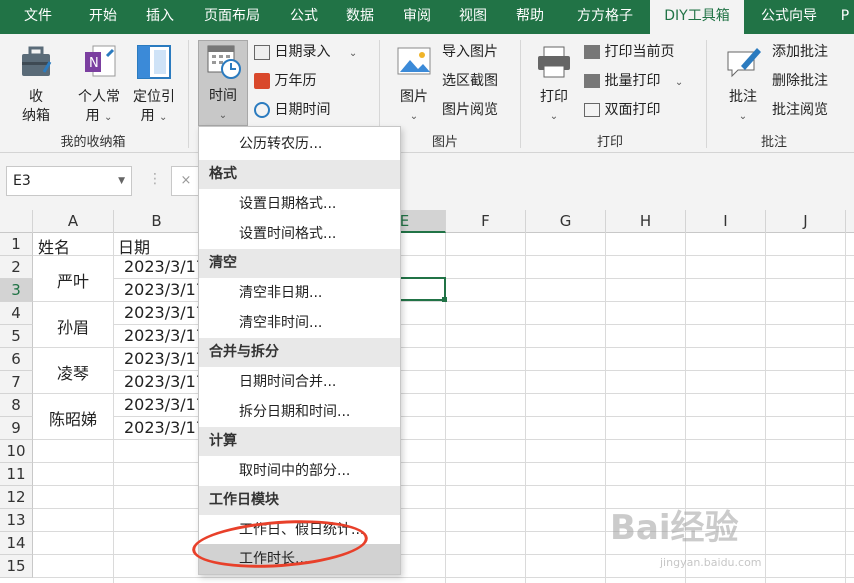 The height and width of the screenshot is (583, 854). I want to click on row-header-14: 14, so click(16, 543).